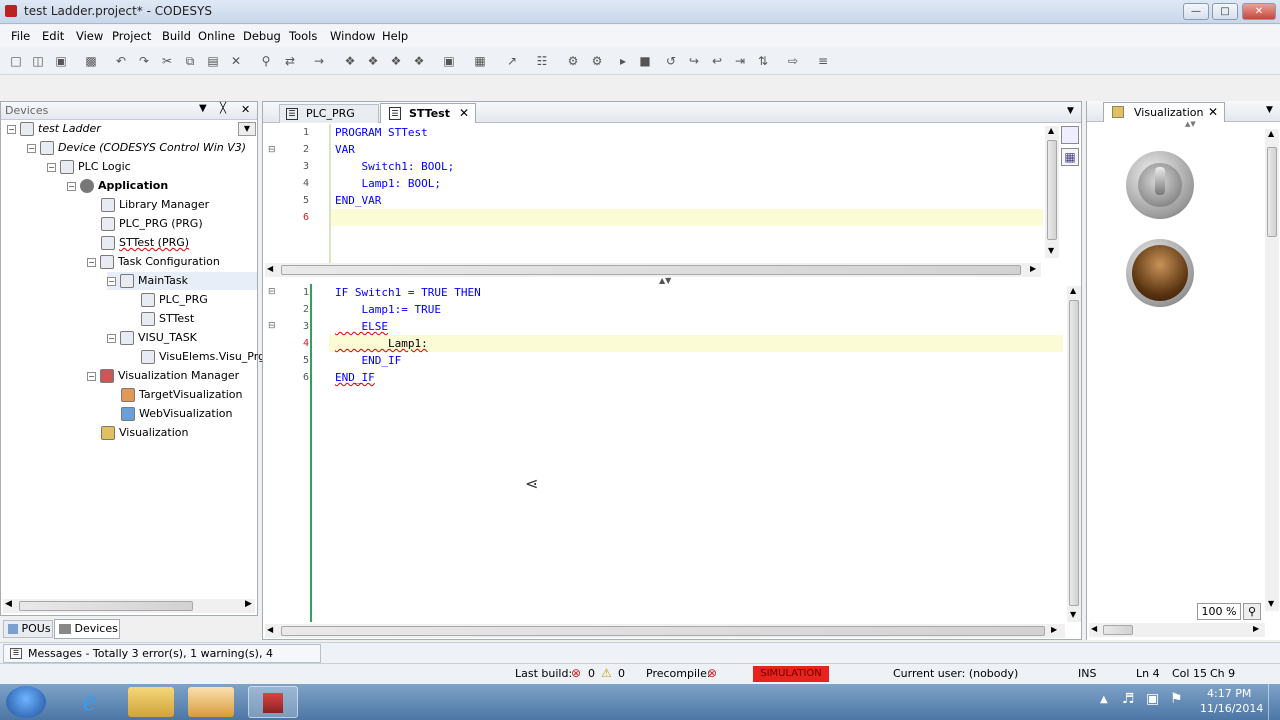 Image resolution: width=1280 pixels, height=720 pixels. I want to click on tabular-view-icon: ▦, so click(1070, 157).